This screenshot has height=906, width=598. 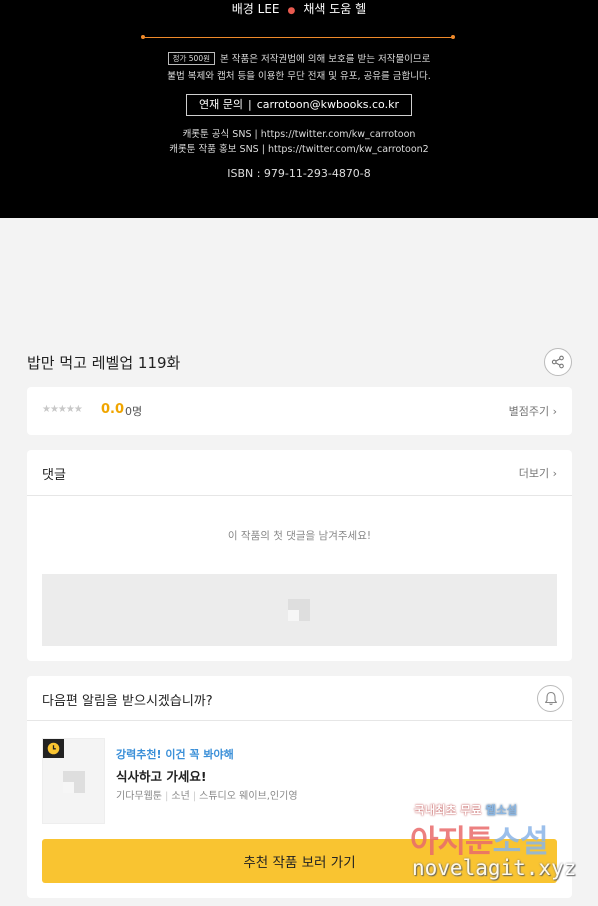 What do you see at coordinates (139, 796) in the screenshot?
I see `rec-genre: 기다무웹툰` at bounding box center [139, 796].